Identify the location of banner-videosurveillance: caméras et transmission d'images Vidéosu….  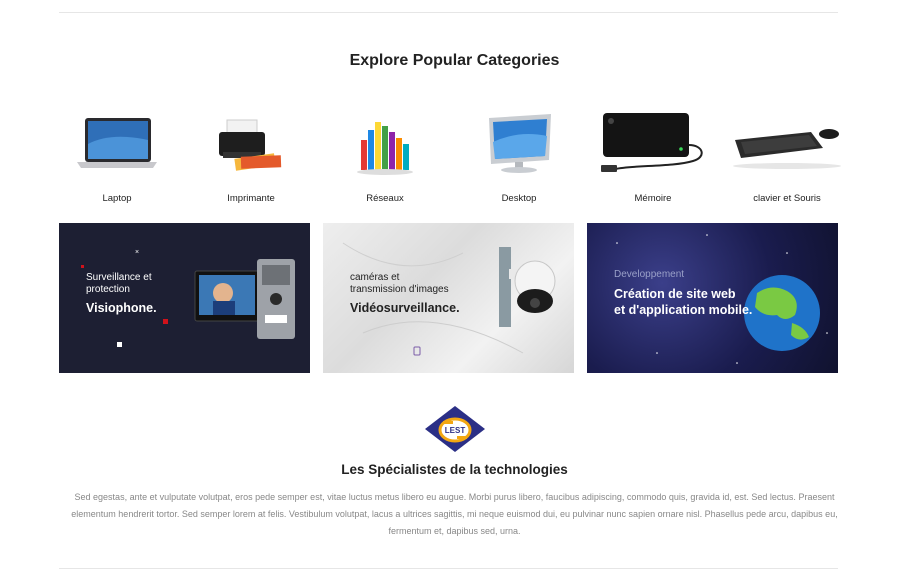
(448, 298).